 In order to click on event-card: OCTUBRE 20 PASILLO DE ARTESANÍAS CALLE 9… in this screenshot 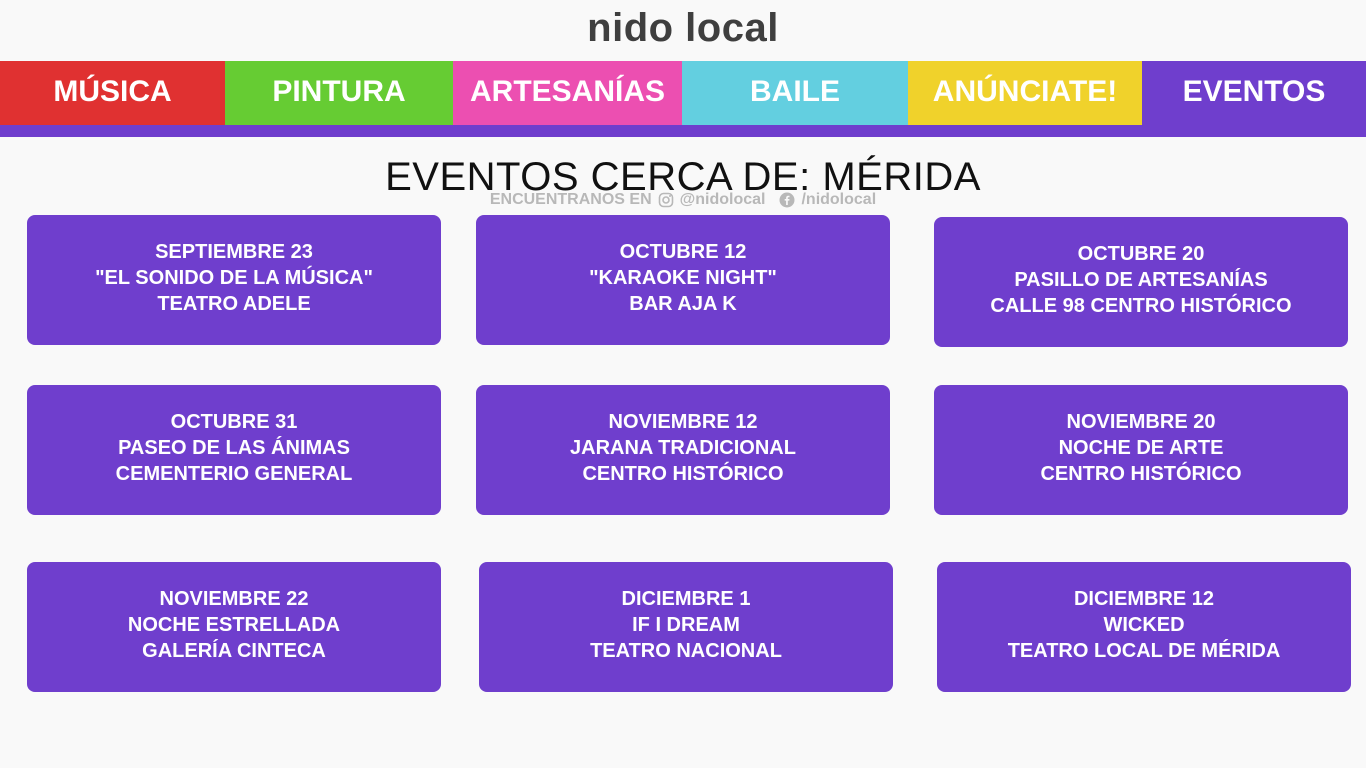, I will do `click(1141, 282)`.